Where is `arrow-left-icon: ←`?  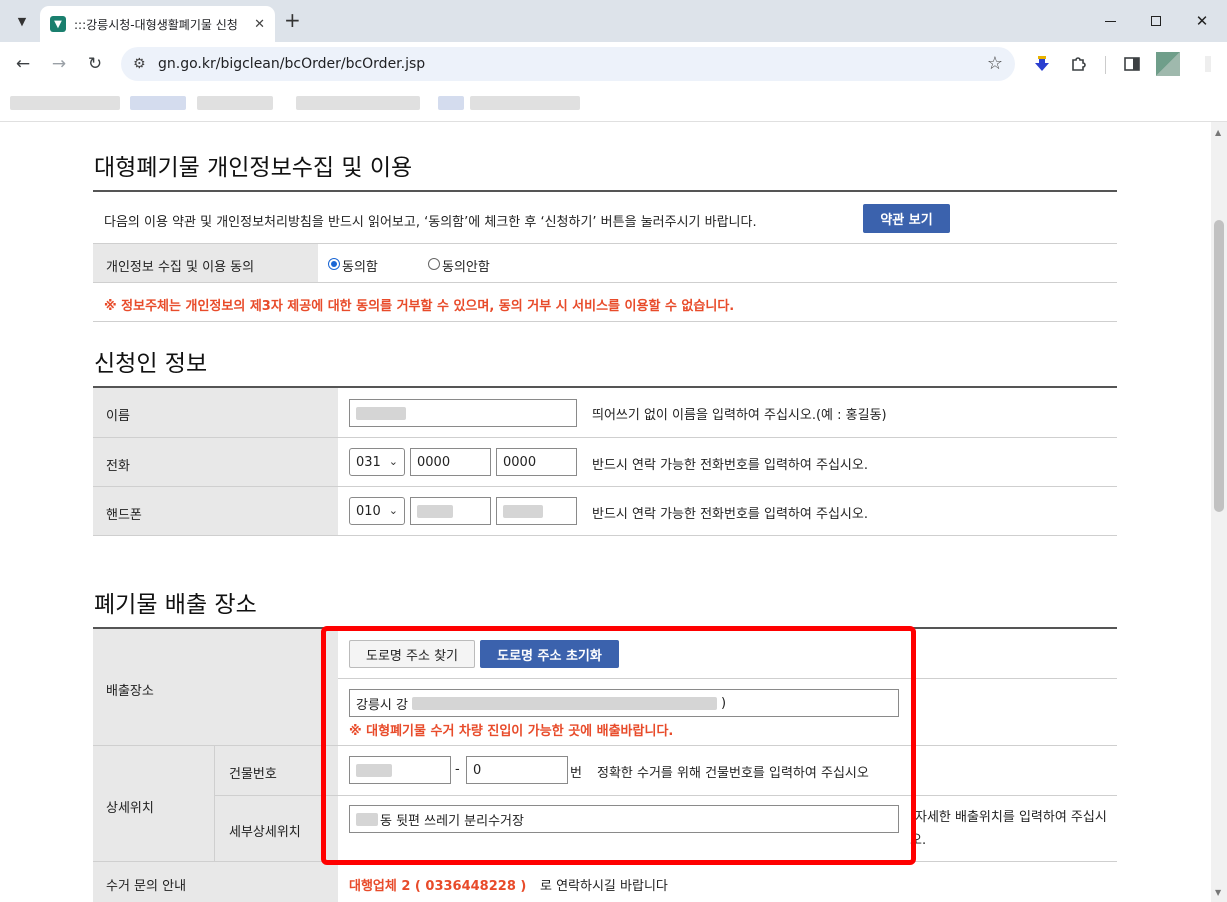 arrow-left-icon: ← is located at coordinates (23, 64).